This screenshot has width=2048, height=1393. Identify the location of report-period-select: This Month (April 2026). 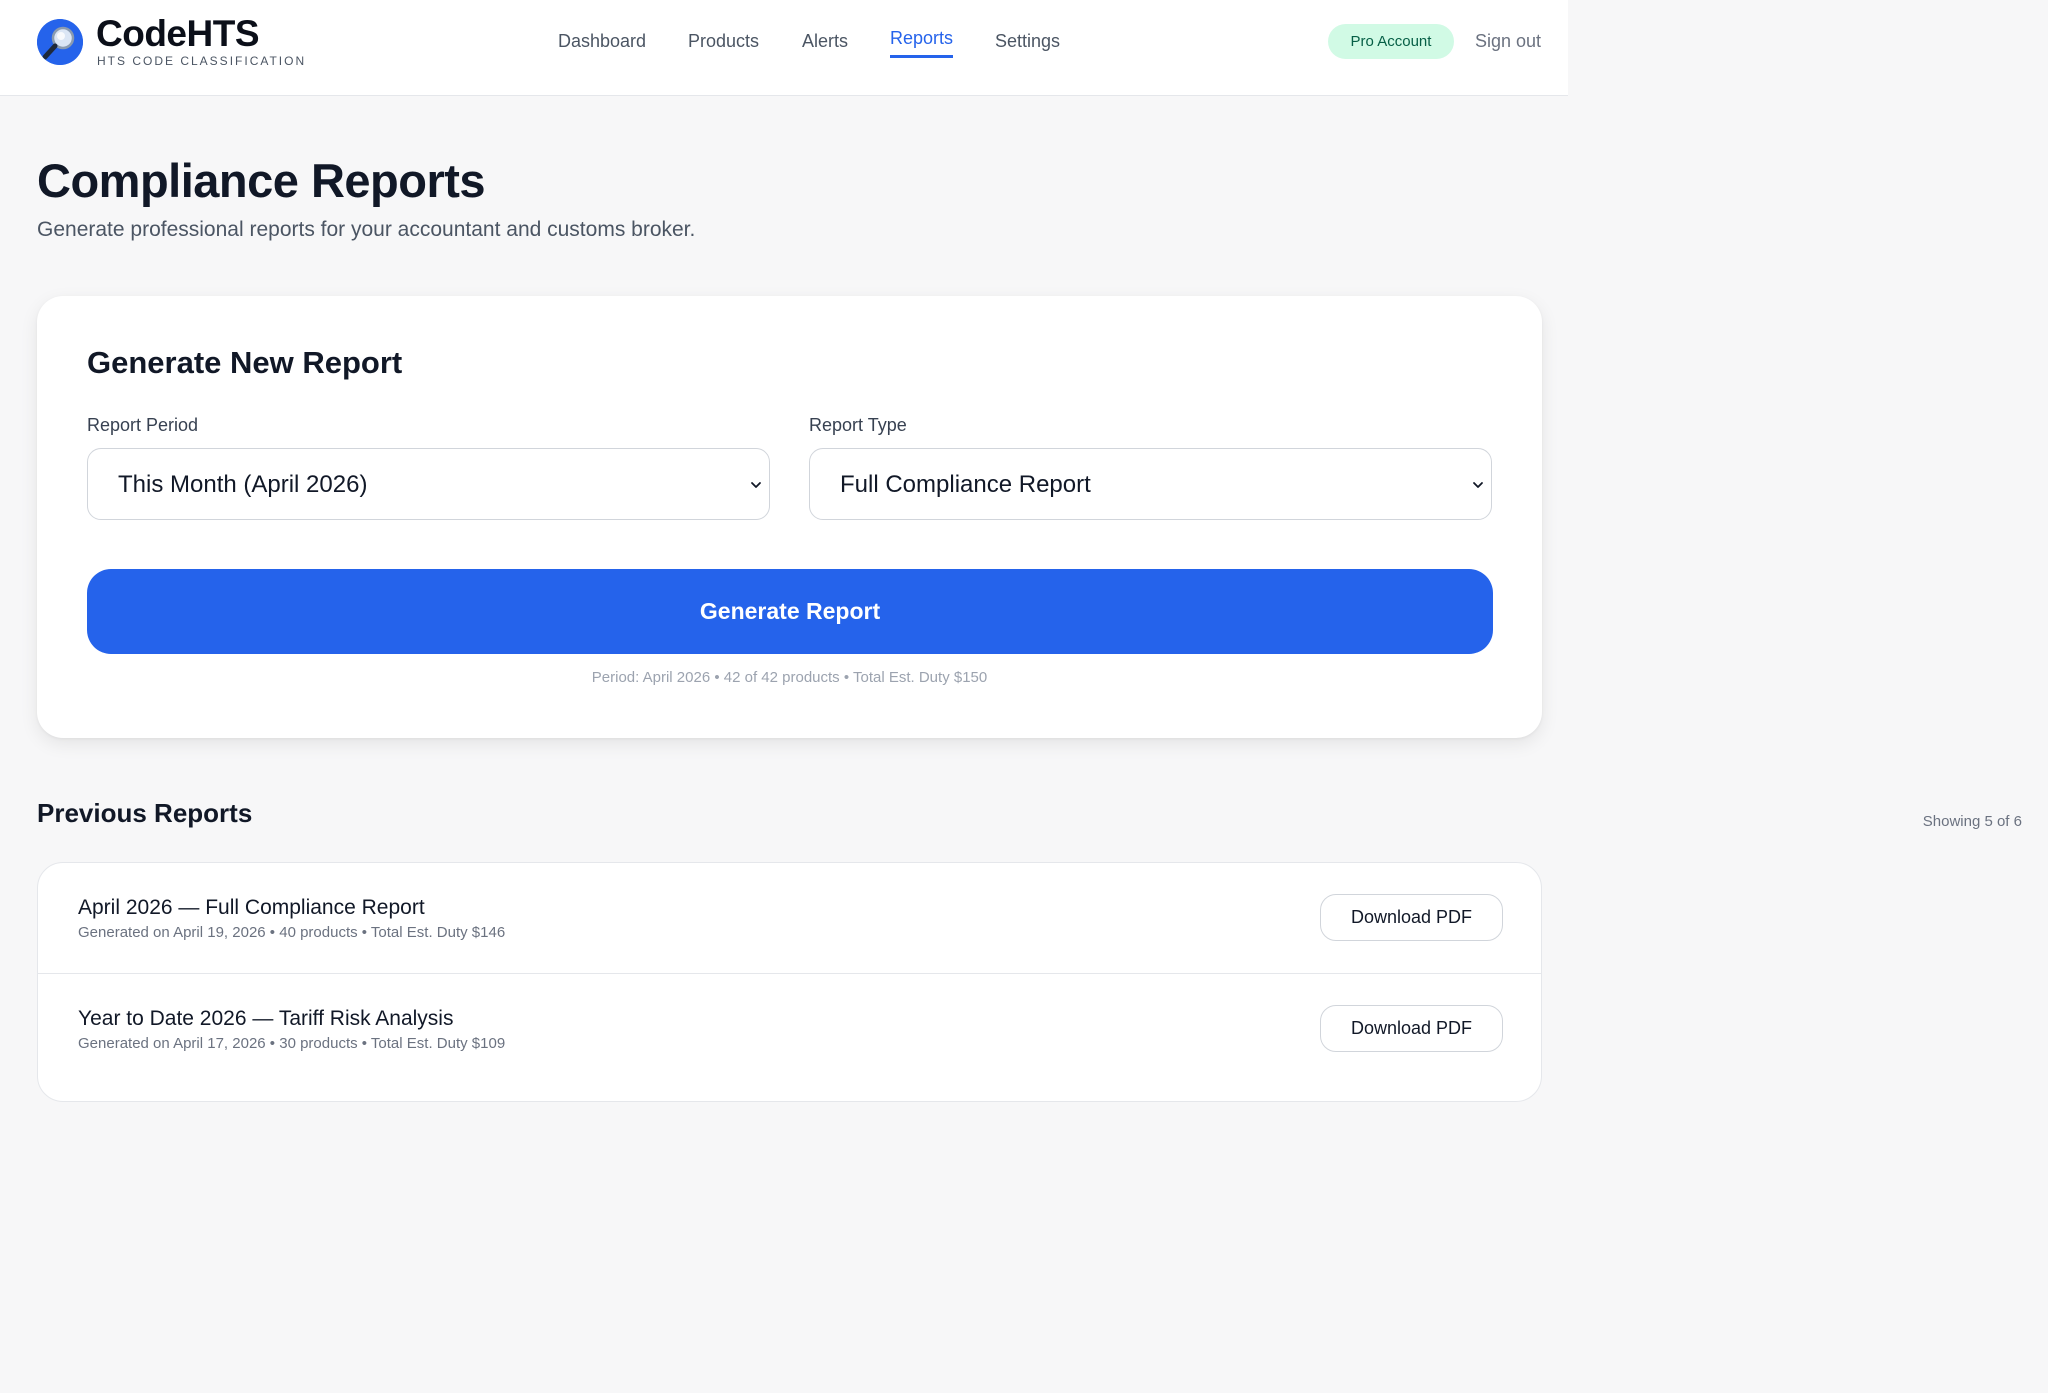
(428, 484).